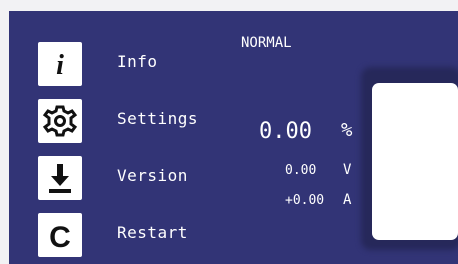 This screenshot has height=264, width=458. What do you see at coordinates (60, 237) in the screenshot?
I see `svg-text: C` at bounding box center [60, 237].